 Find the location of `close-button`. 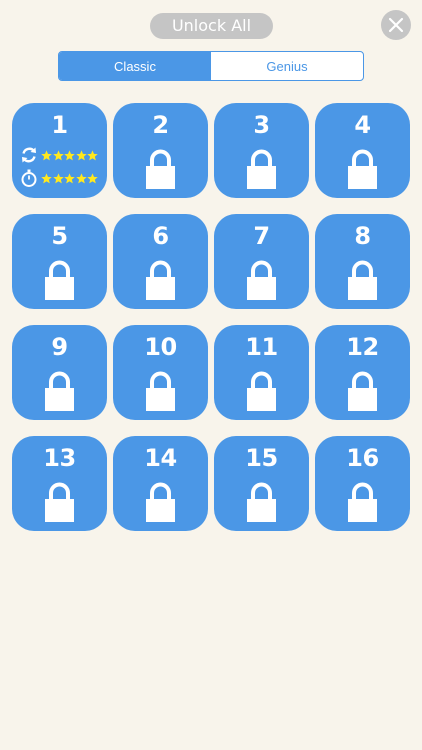

close-button is located at coordinates (396, 25).